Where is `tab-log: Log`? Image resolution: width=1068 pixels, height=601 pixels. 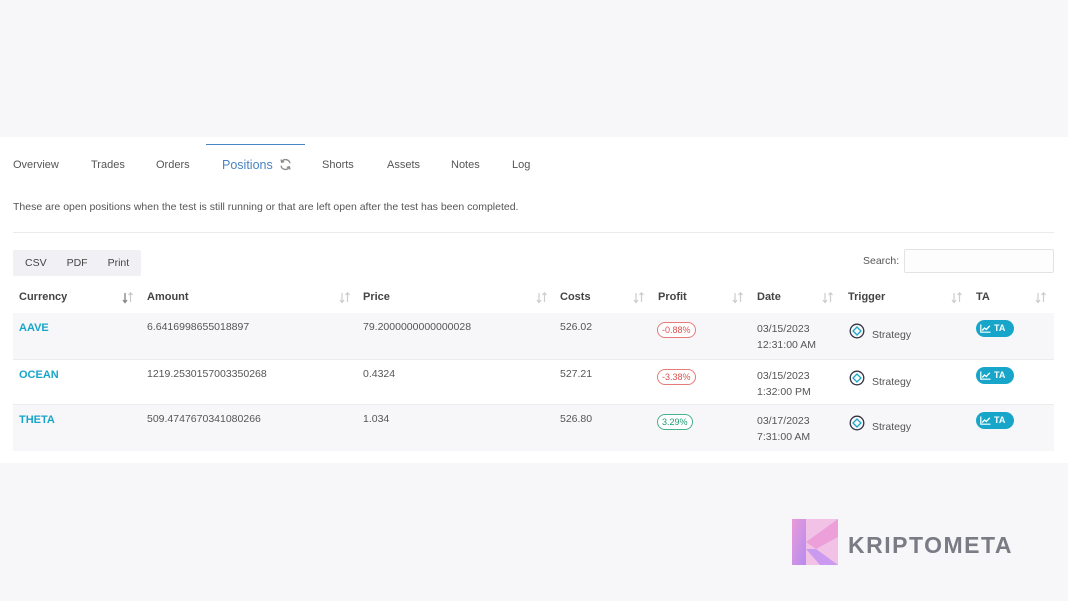
tab-log: Log is located at coordinates (521, 165).